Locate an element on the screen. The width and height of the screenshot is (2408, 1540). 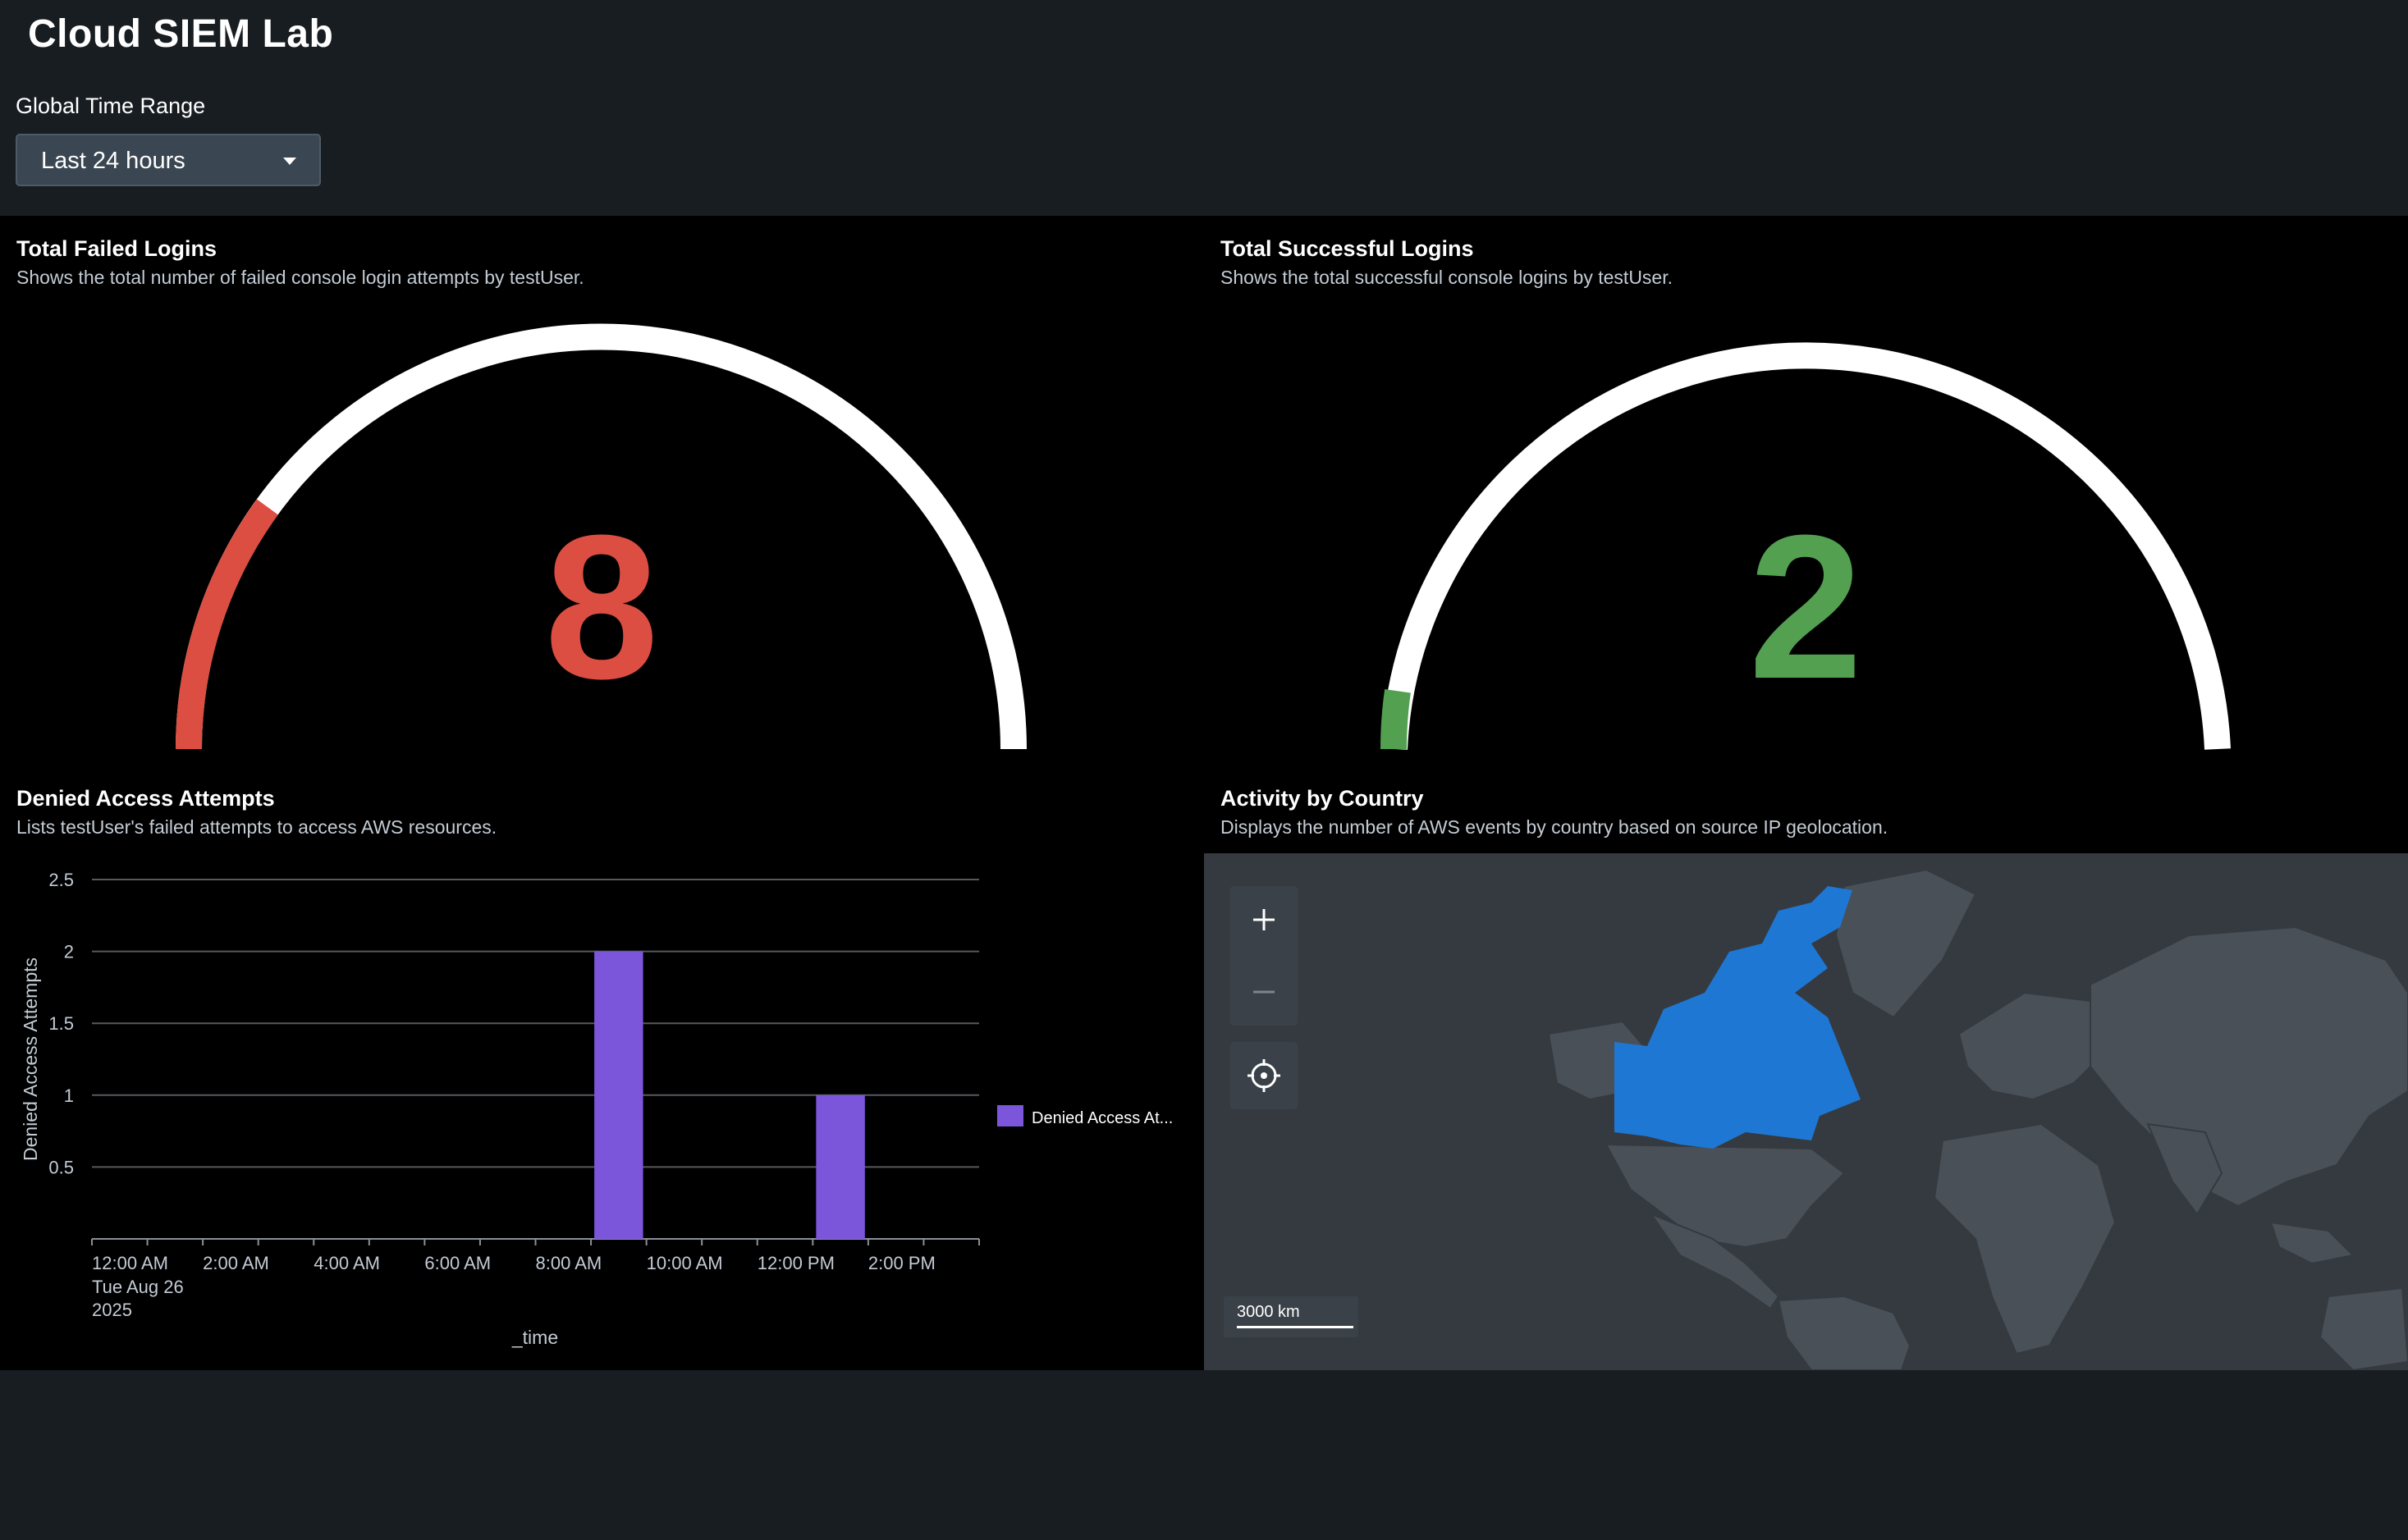
time-range-dropdown: Last 24 hours is located at coordinates (168, 160).